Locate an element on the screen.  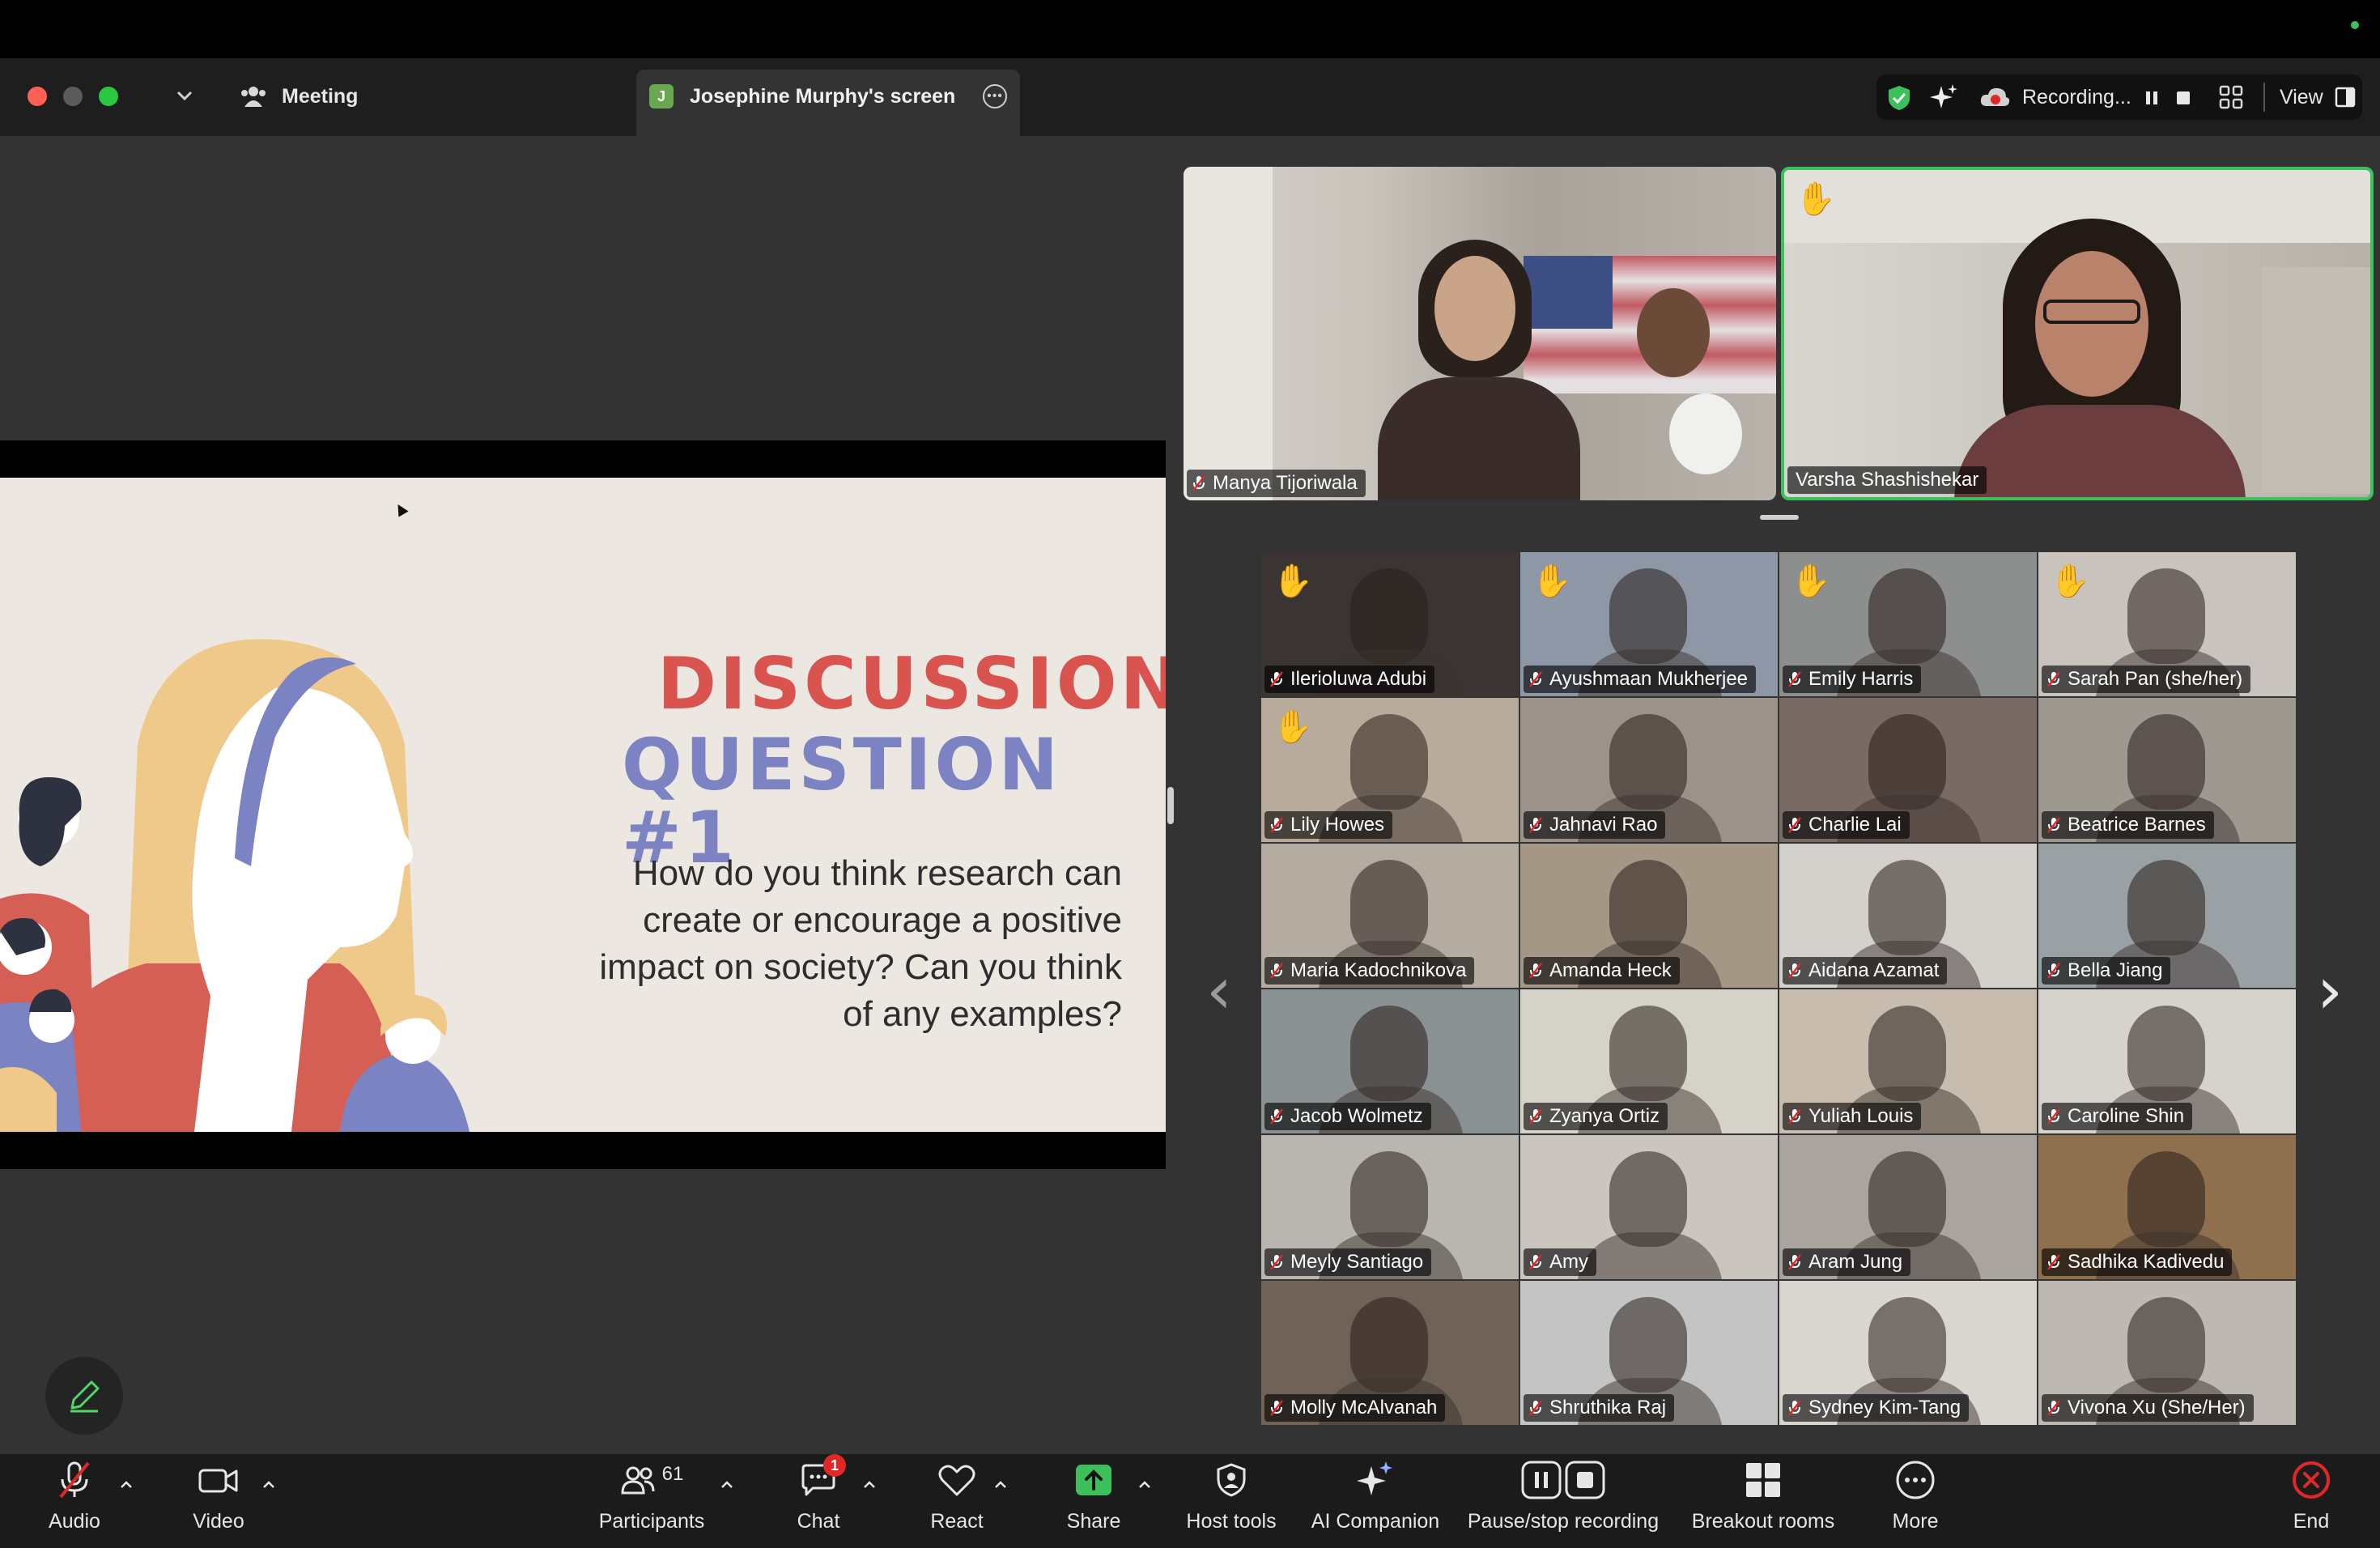
participant-name: Emily Harris is located at coordinates (1861, 679).